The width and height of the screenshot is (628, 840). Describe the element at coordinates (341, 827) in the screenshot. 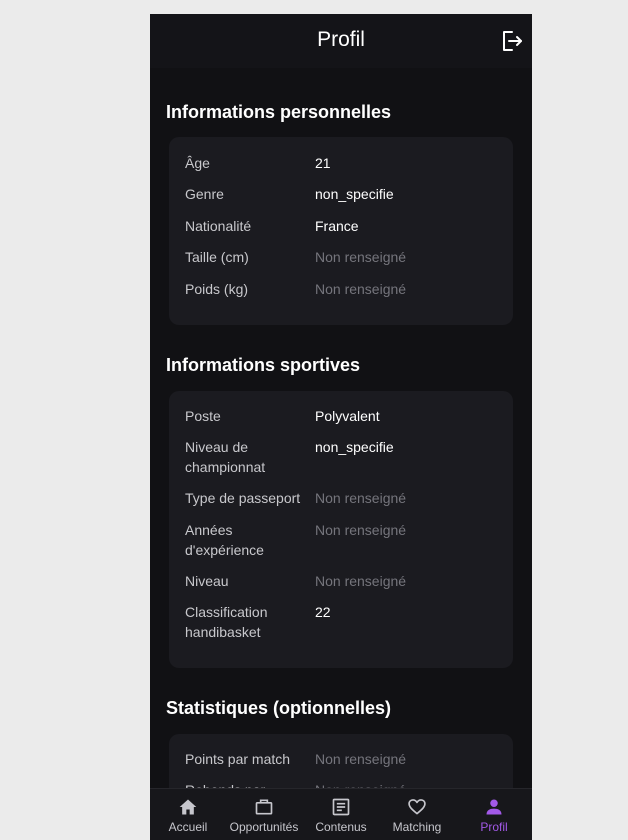

I see `nav-label: Contenus` at that location.